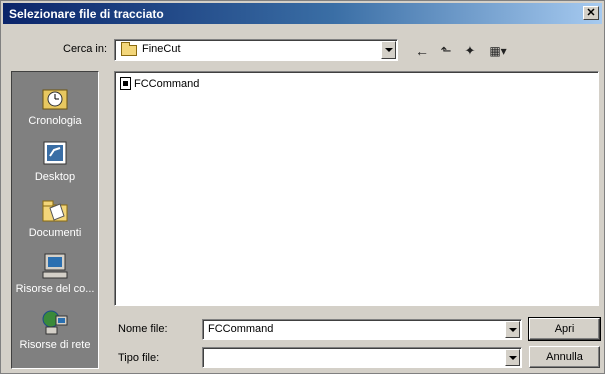  Describe the element at coordinates (302, 13) in the screenshot. I see `title-bar: Selezionare file di tracciato ✕` at that location.